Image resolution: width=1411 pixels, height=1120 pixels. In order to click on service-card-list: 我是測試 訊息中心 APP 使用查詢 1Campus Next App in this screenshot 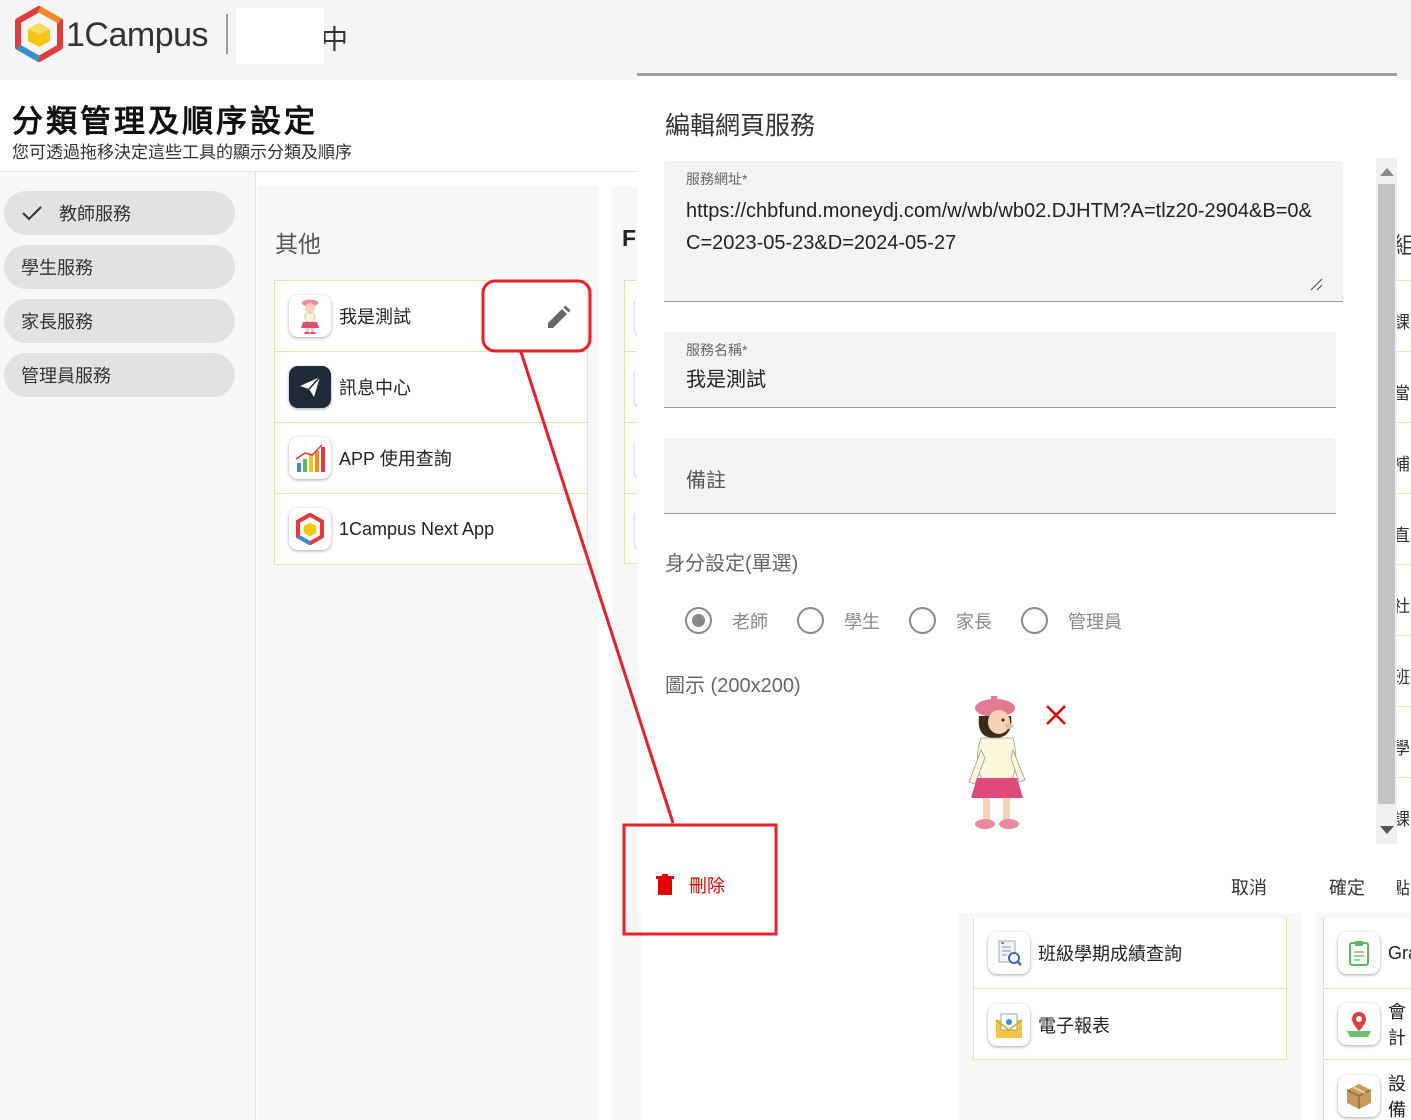, I will do `click(431, 422)`.